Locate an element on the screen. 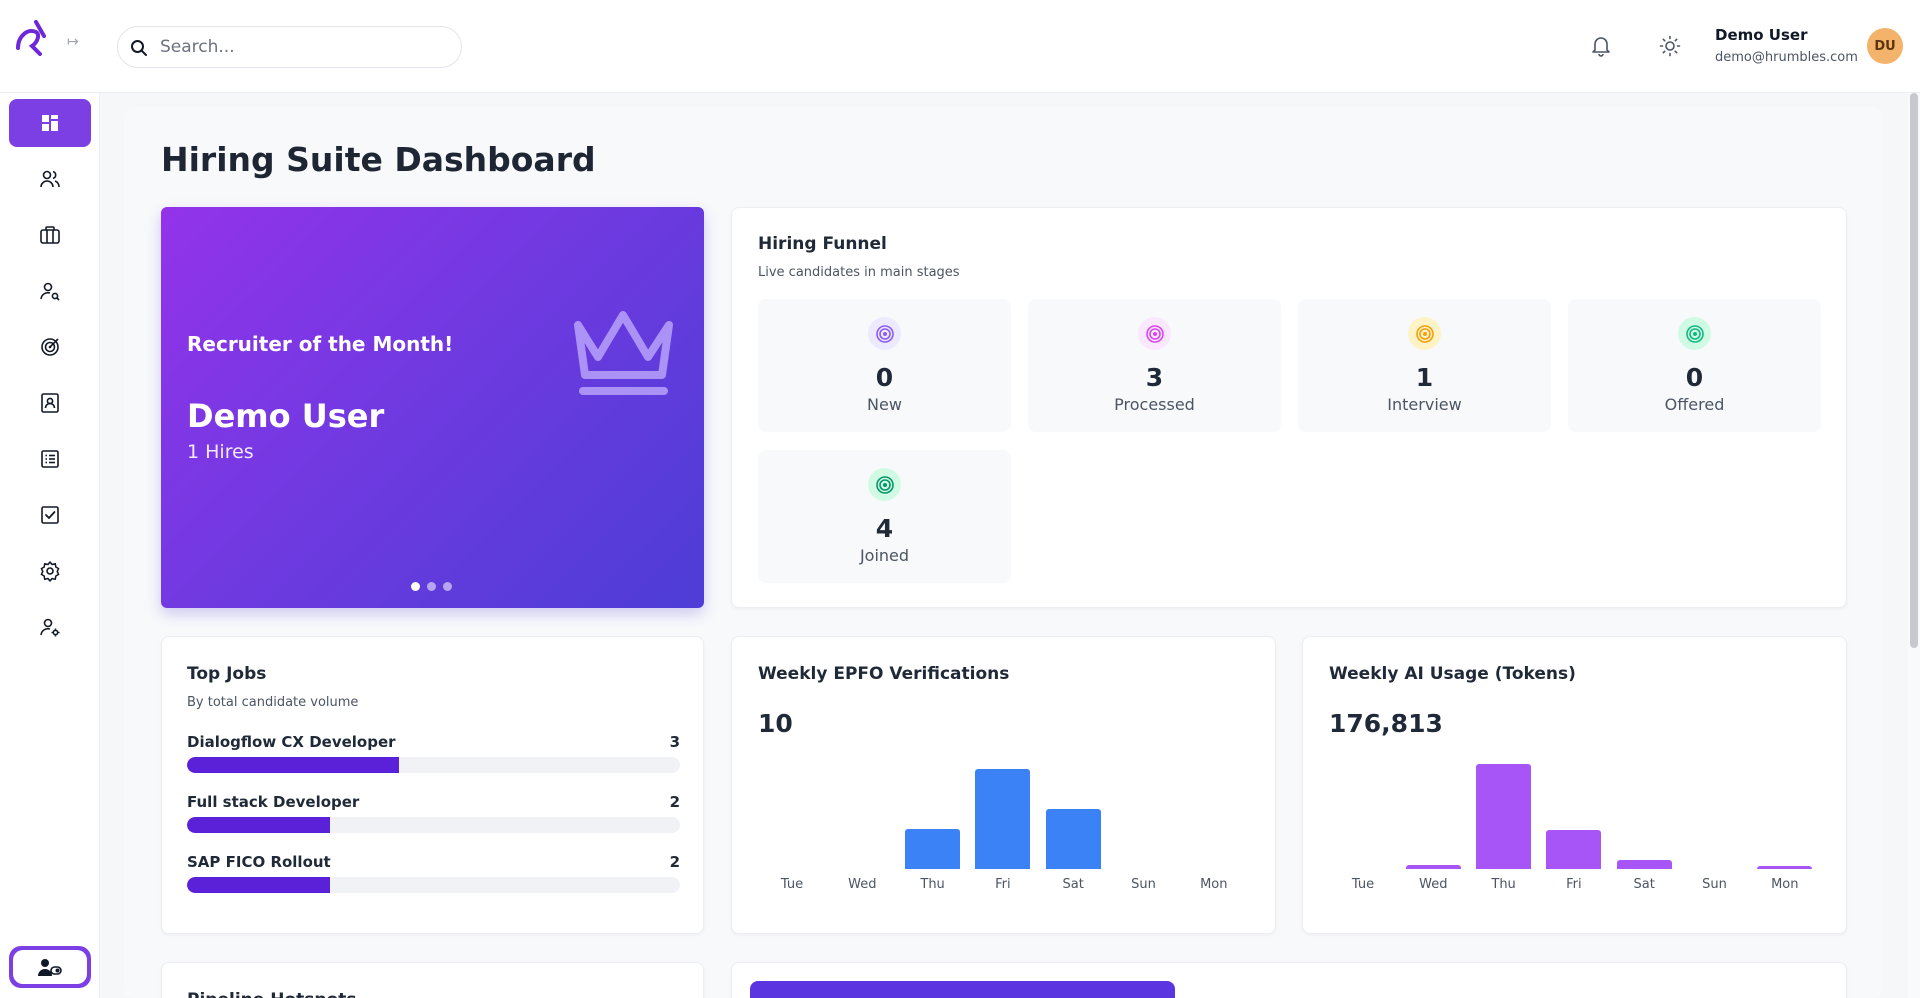  funnel-stage-offered: 0 Offered is located at coordinates (1694, 365).